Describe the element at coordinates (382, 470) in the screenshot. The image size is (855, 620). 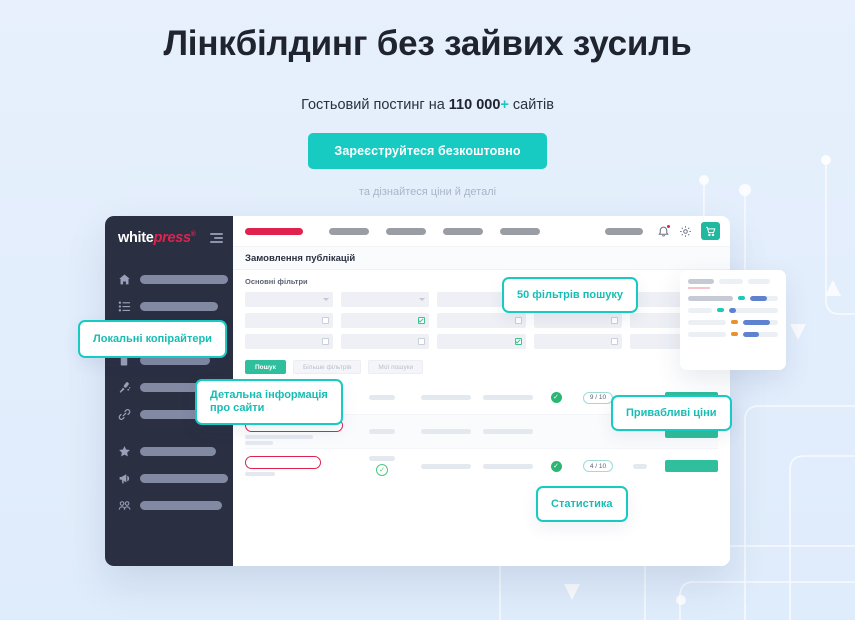
I see `check-outline-icon: ✓` at that location.